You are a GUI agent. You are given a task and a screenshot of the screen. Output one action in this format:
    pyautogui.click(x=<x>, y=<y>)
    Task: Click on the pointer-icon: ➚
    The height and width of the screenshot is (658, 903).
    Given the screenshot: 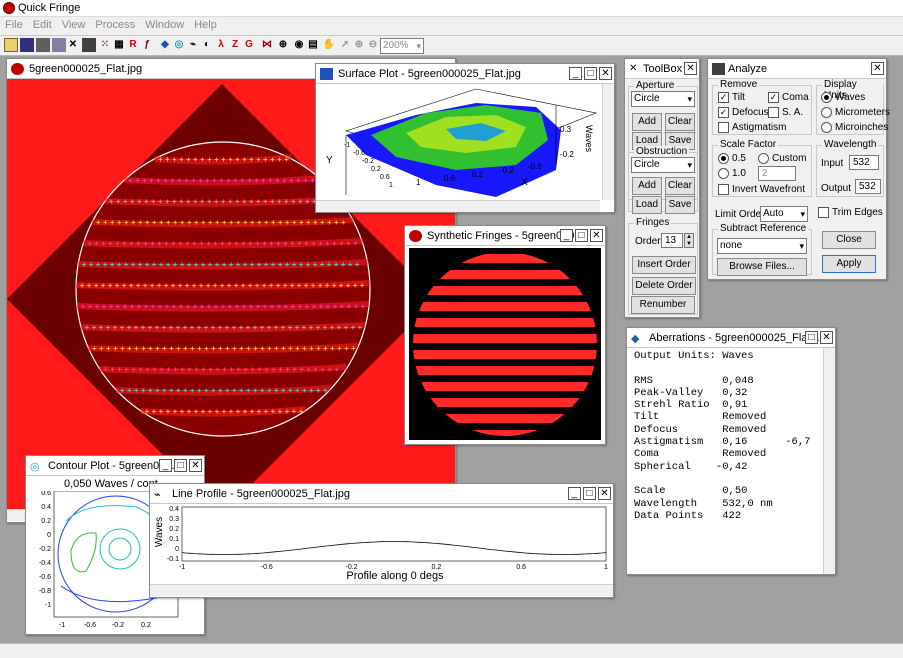 What is the action you would take?
    pyautogui.click(x=345, y=45)
    